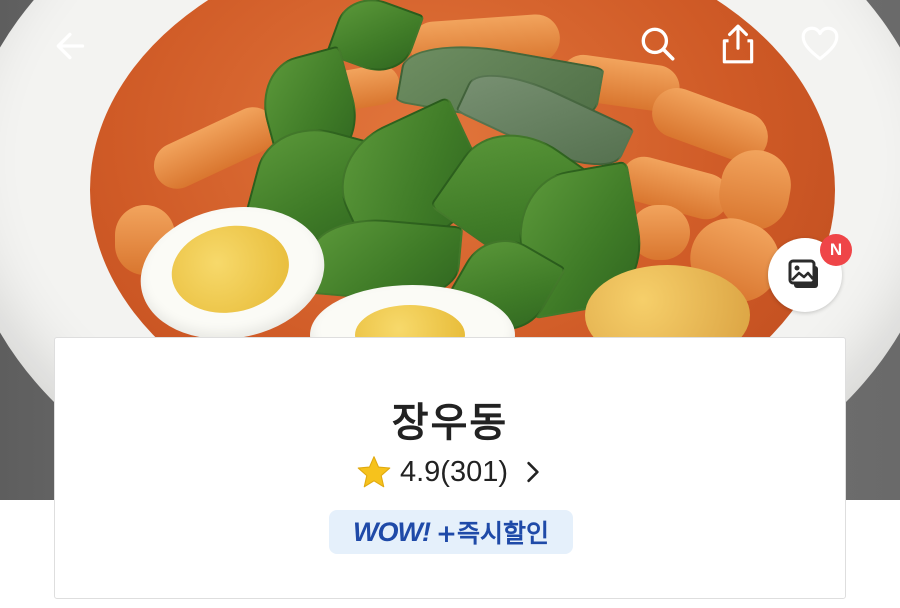 The image size is (900, 608). I want to click on search-icon, so click(658, 44).